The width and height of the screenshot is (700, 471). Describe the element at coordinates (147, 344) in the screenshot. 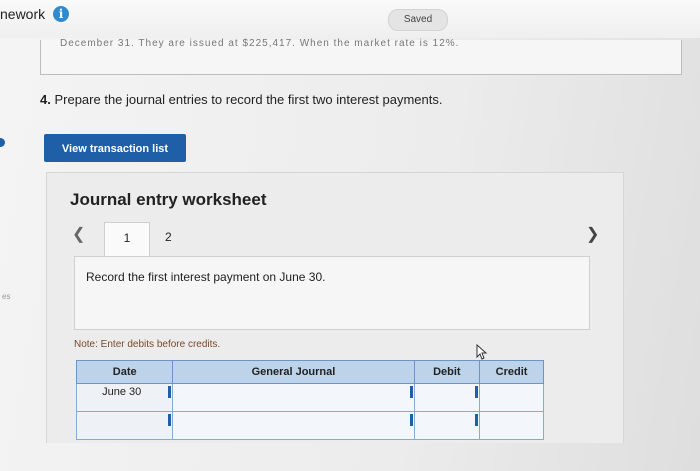

I see `note-text: Note: Enter debits before credits.` at that location.